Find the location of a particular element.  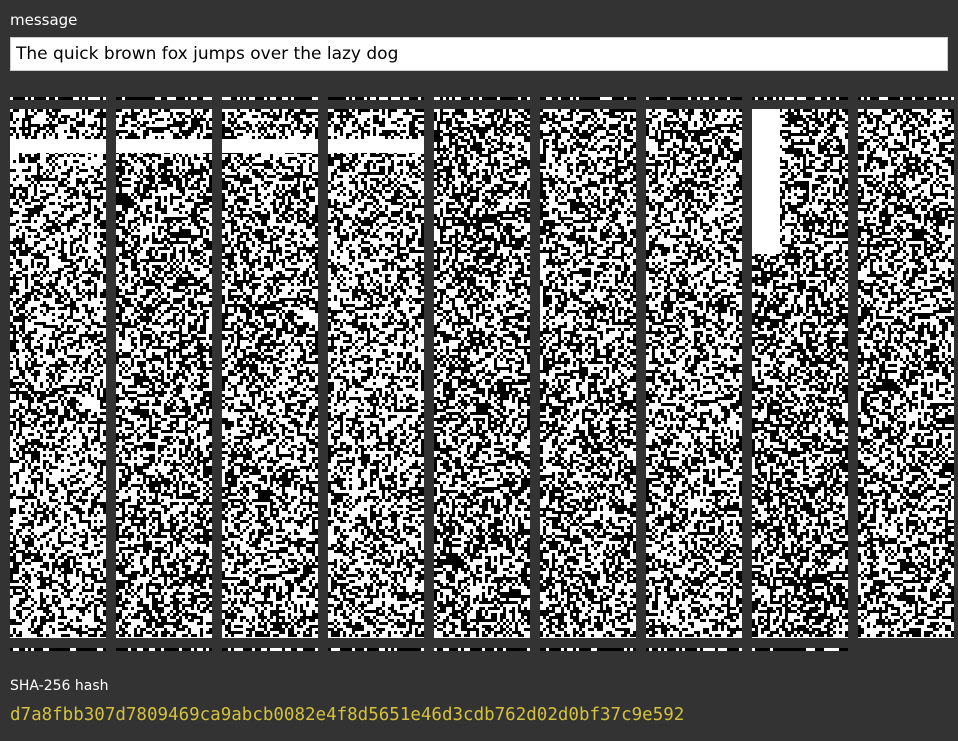

message-input is located at coordinates (479, 54).